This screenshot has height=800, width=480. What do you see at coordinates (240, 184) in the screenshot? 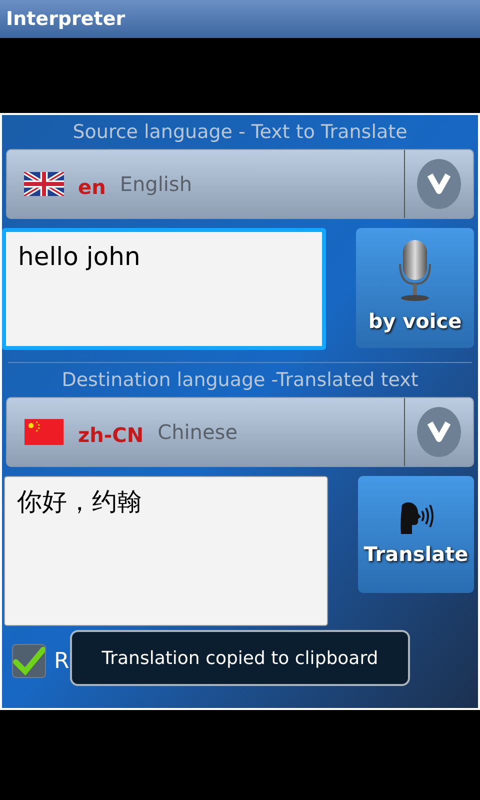
I see `language-spinner: en English` at bounding box center [240, 184].